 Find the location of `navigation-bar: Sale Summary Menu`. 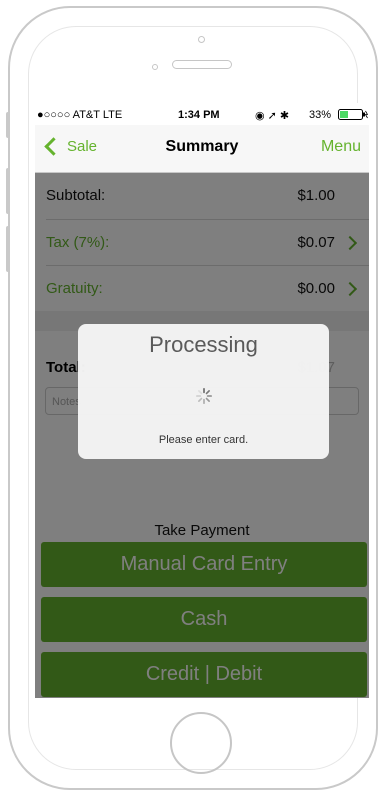

navigation-bar: Sale Summary Menu is located at coordinates (202, 149).